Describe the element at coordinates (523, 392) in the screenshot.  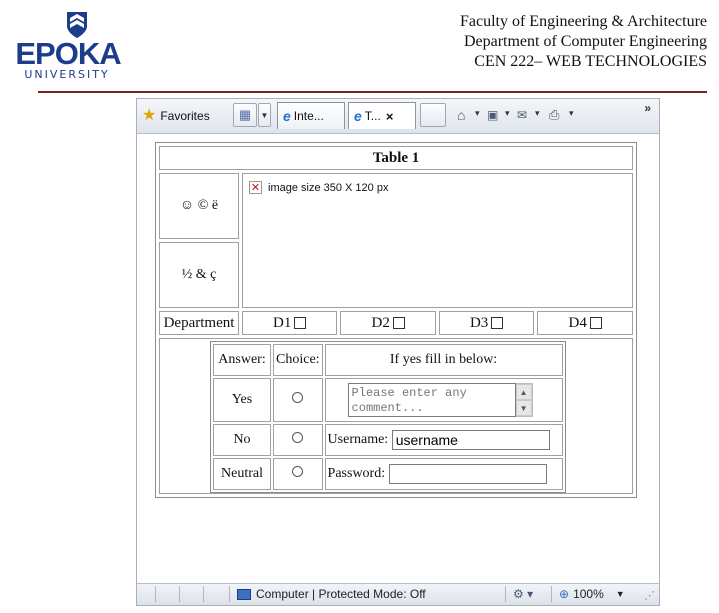
I see `scroll-up-icon: ▲` at that location.